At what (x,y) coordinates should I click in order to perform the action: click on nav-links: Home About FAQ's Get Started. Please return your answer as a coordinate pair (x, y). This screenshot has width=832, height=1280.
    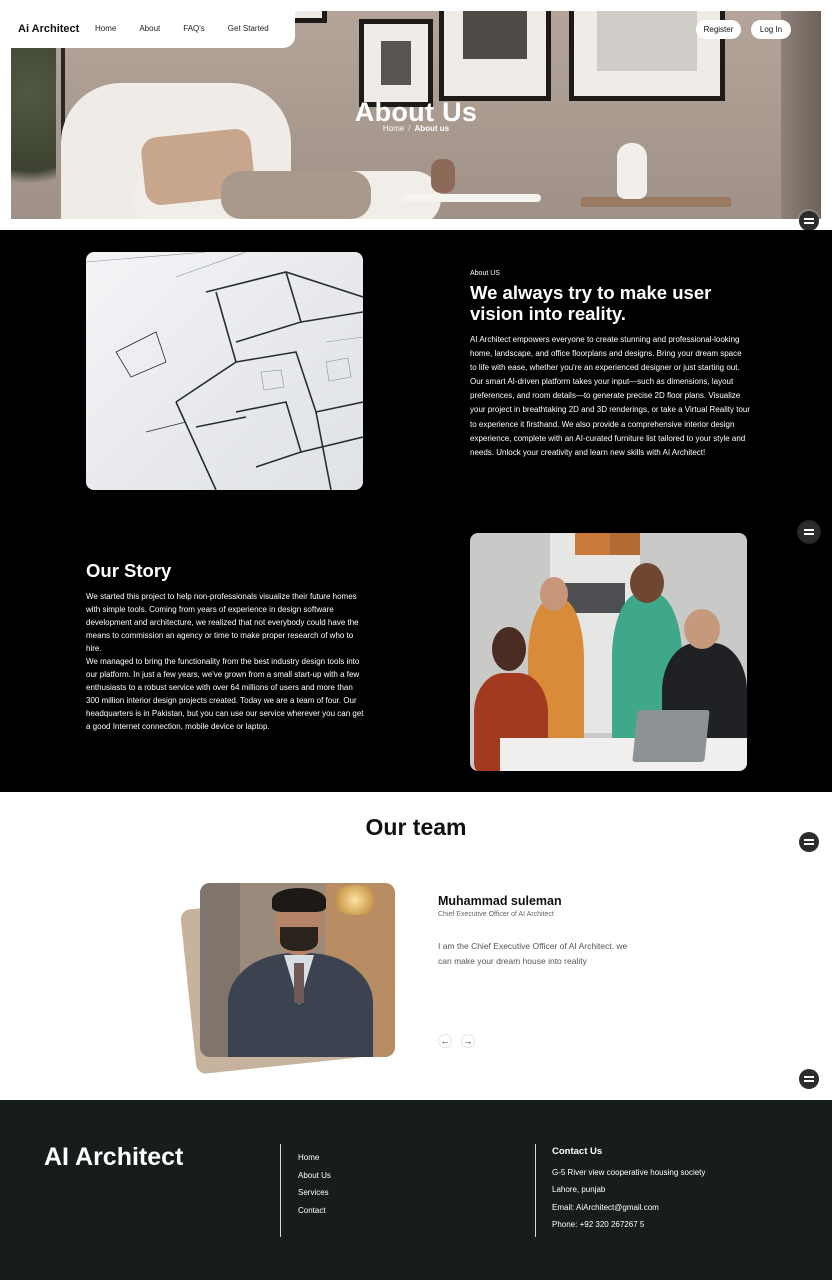
    Looking at the image, I should click on (193, 28).